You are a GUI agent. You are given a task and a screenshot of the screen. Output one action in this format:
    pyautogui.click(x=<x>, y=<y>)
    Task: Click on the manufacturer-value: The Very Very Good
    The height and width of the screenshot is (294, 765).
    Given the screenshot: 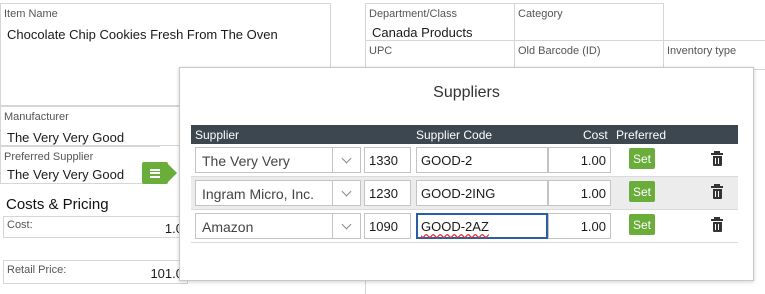 What is the action you would take?
    pyautogui.click(x=66, y=137)
    